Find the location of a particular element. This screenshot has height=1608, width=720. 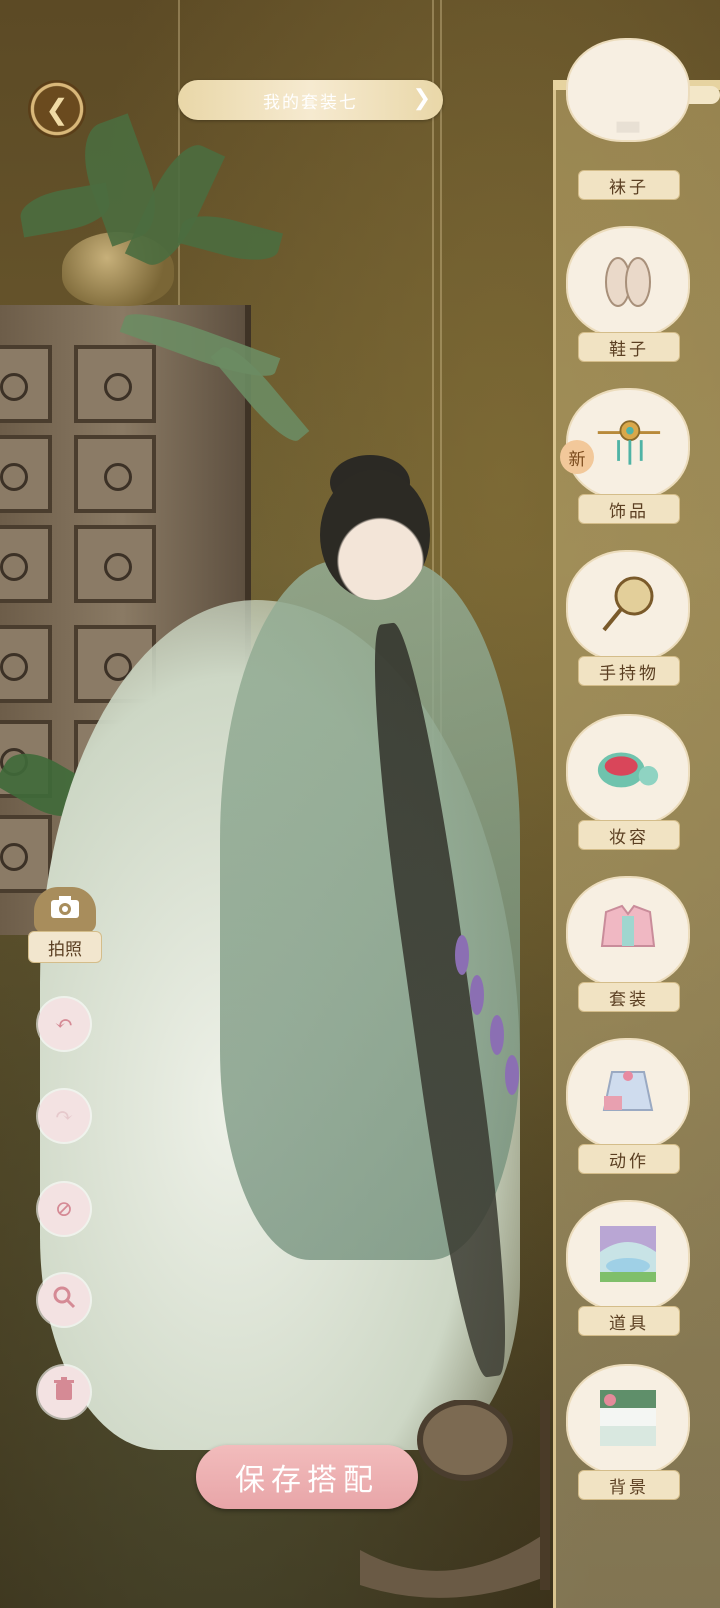

prop-icon is located at coordinates (628, 1254).